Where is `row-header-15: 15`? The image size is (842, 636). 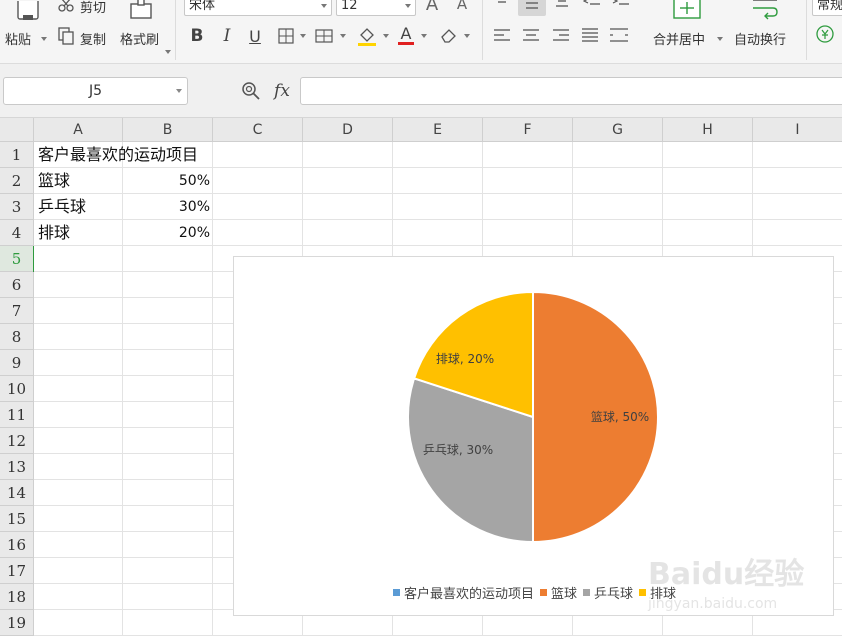 row-header-15: 15 is located at coordinates (17, 519).